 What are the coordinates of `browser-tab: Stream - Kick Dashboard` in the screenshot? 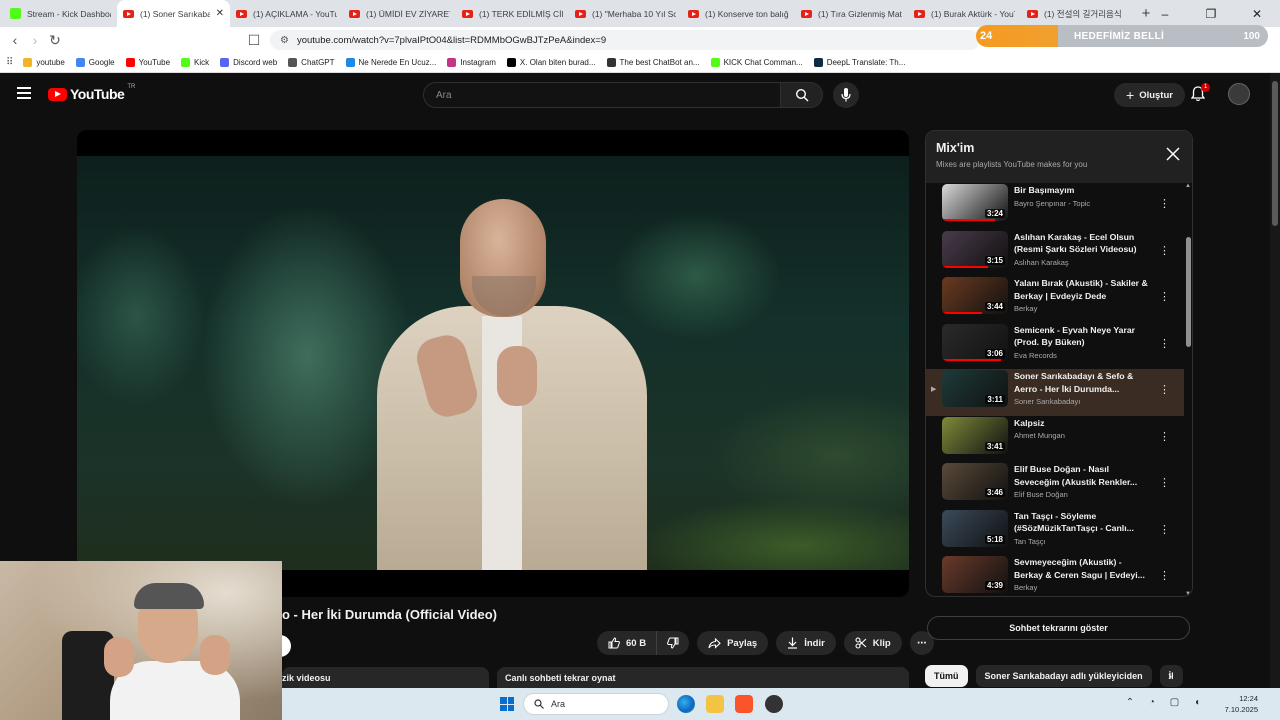 It's located at (60, 13).